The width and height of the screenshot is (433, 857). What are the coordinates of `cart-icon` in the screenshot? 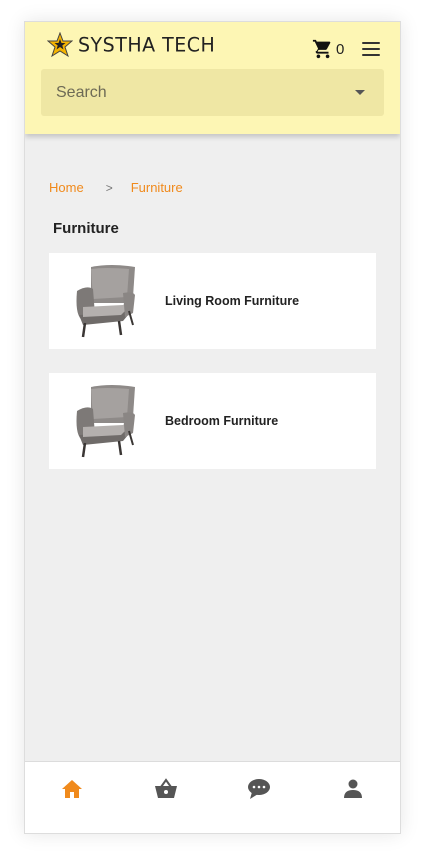 It's located at (321, 49).